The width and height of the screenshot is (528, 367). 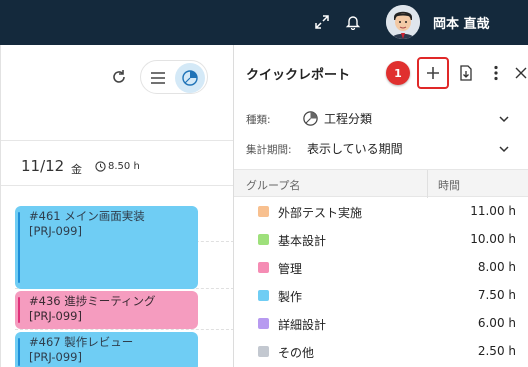 What do you see at coordinates (381, 352) in the screenshot?
I see `table-row: その他 2.50 h` at bounding box center [381, 352].